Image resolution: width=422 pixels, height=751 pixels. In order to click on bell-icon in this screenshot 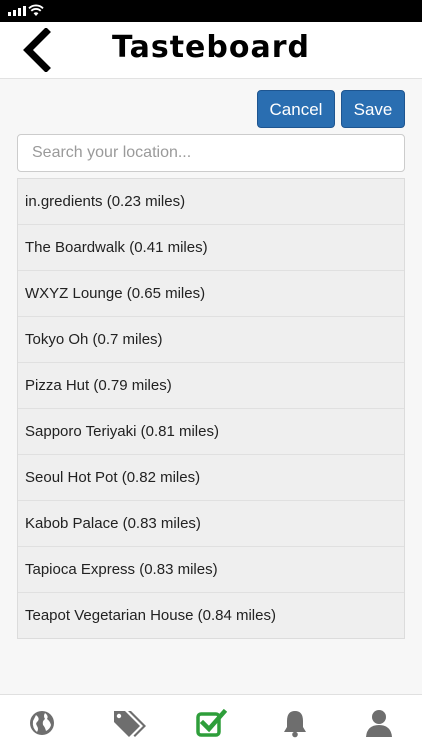, I will do `click(295, 724)`.